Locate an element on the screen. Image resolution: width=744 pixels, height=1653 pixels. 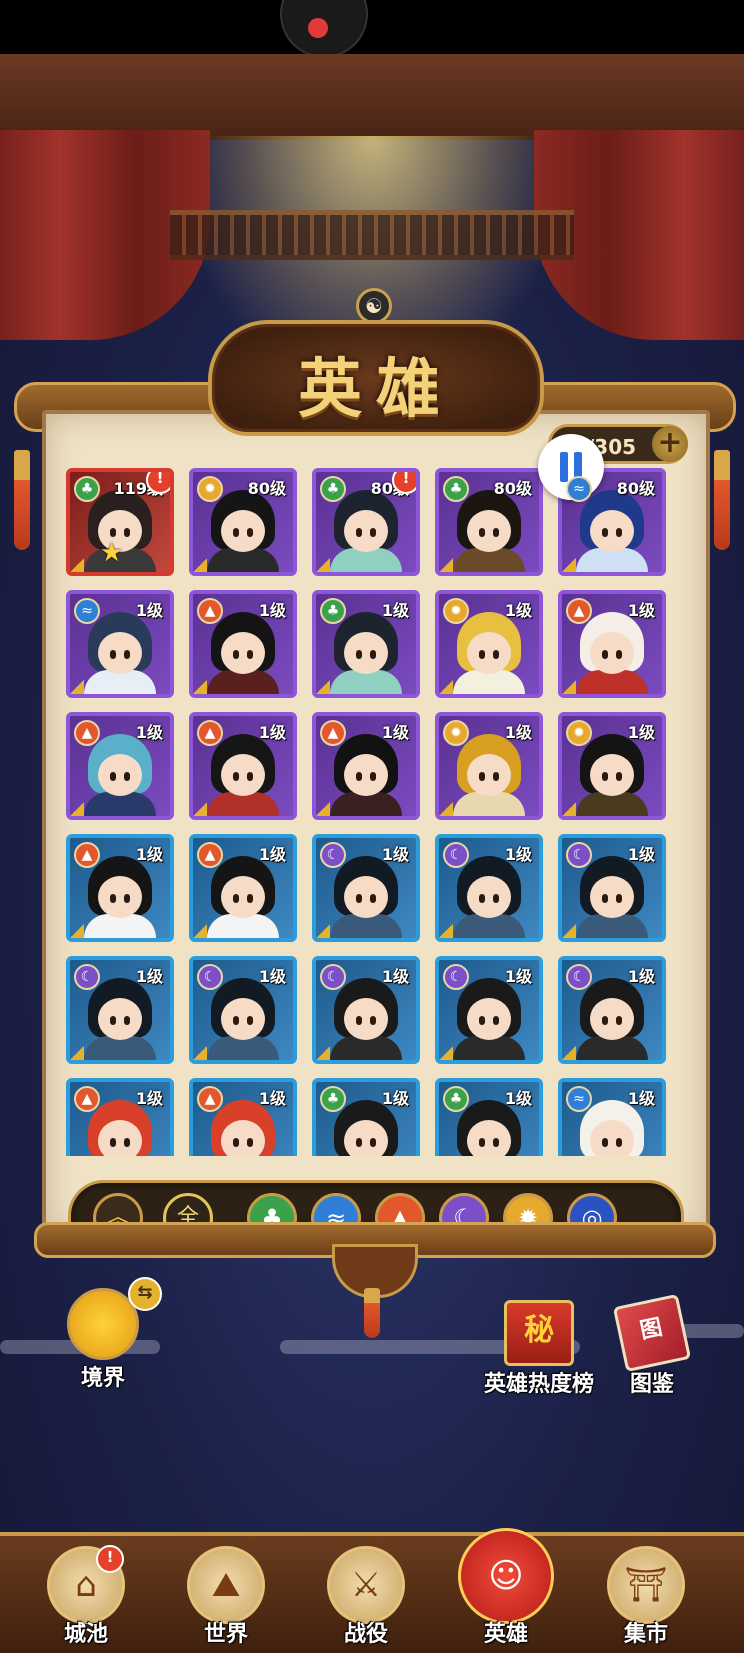
nav-tab-hero-portrait: ☺ 英雄 is located at coordinates (506, 1590).